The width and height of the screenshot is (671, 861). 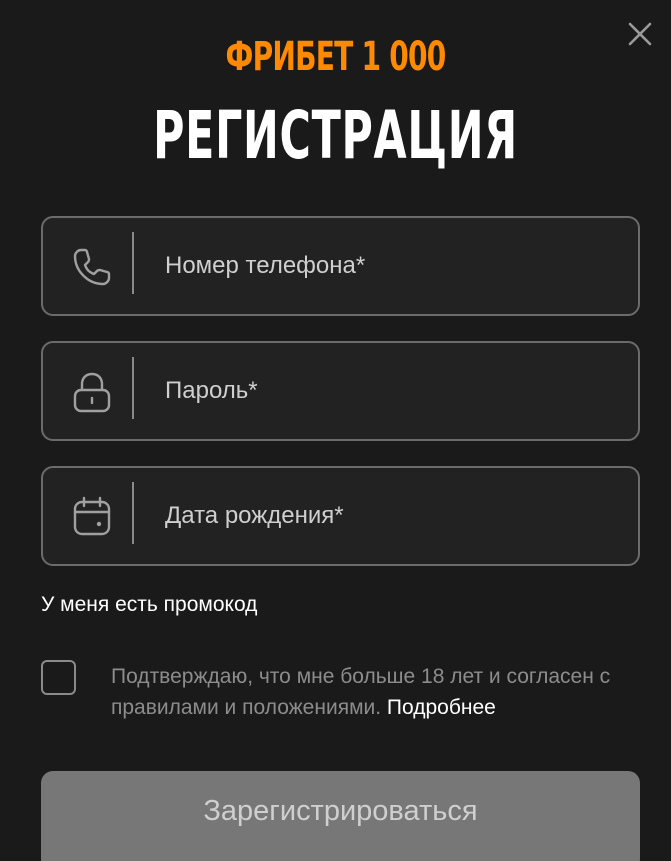 I want to click on promo-code-link: У меня есть промокод, so click(x=149, y=605).